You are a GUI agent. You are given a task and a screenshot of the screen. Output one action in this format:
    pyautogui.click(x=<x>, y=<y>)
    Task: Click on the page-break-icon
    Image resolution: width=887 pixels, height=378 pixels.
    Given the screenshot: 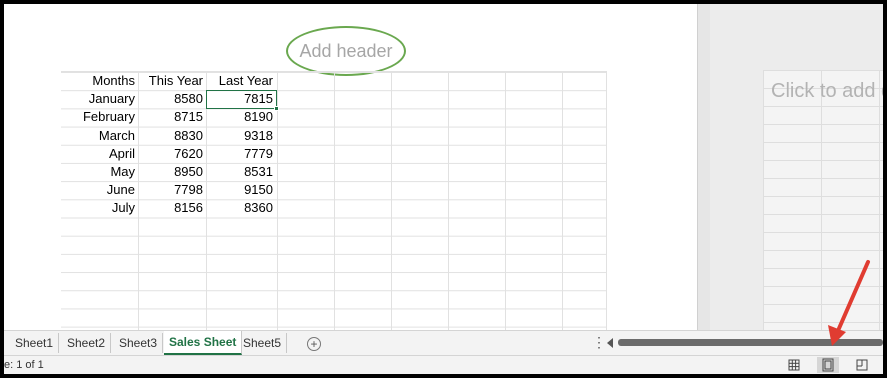 What is the action you would take?
    pyautogui.click(x=862, y=365)
    